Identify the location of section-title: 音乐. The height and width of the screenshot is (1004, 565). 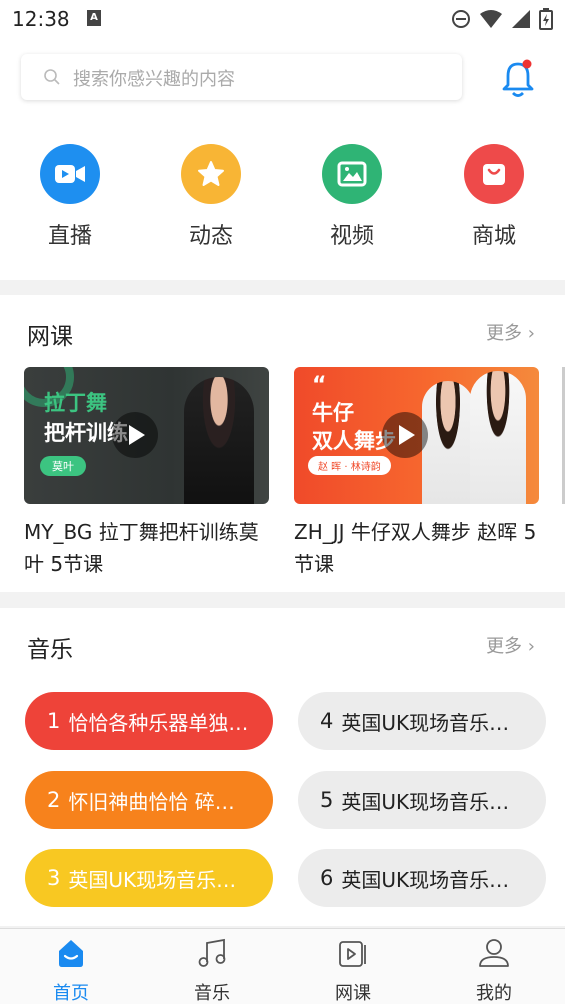
(50, 650).